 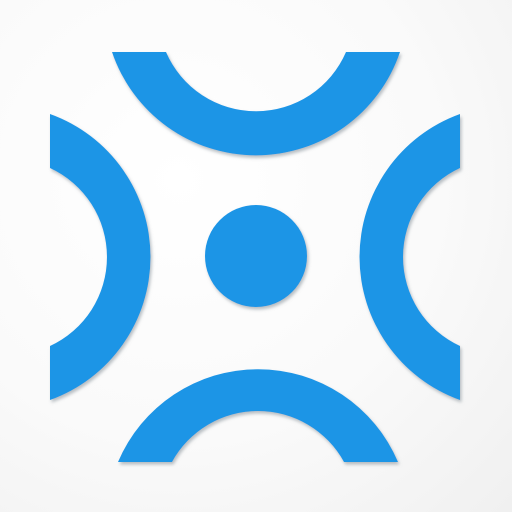 I want to click on bottom-arc-shape, so click(x=258, y=415).